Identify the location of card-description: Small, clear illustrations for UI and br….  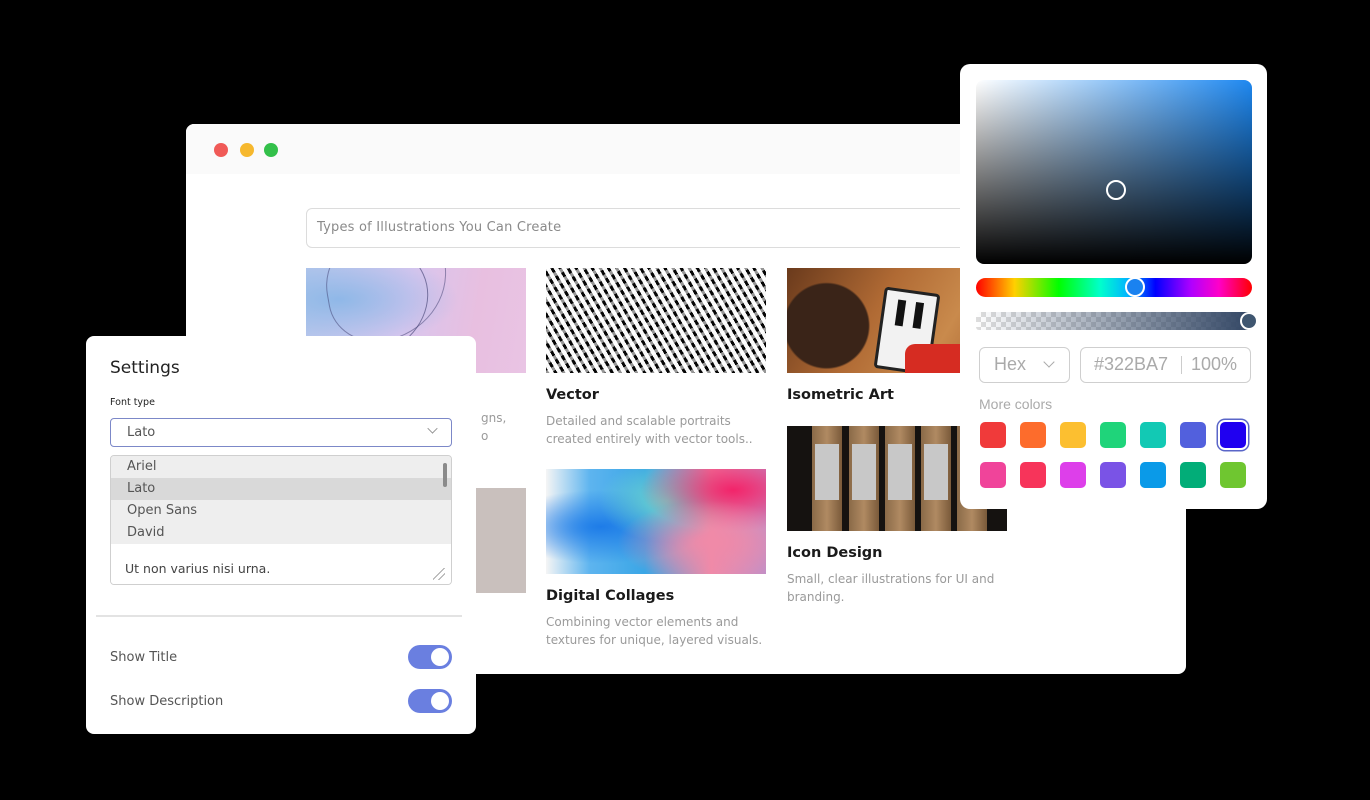
(891, 588).